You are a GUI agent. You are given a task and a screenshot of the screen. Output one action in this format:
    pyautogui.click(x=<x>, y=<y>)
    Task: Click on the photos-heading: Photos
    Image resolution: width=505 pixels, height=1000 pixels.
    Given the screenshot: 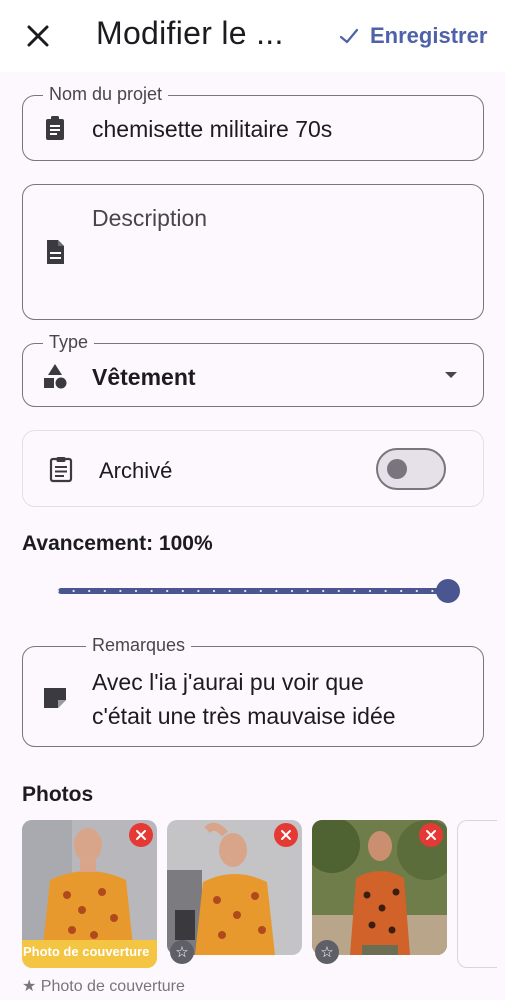 What is the action you would take?
    pyautogui.click(x=58, y=794)
    